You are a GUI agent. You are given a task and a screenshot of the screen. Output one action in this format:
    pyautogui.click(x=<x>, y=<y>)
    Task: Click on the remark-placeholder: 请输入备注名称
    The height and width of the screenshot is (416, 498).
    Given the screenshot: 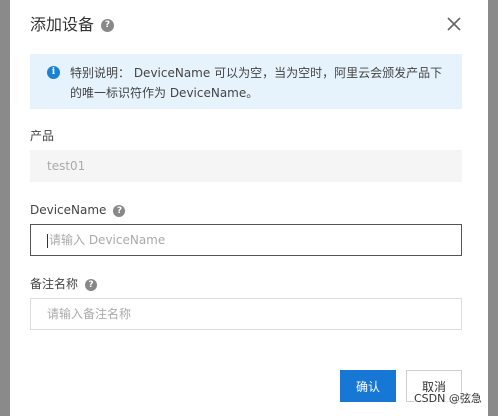 What is the action you would take?
    pyautogui.click(x=89, y=314)
    